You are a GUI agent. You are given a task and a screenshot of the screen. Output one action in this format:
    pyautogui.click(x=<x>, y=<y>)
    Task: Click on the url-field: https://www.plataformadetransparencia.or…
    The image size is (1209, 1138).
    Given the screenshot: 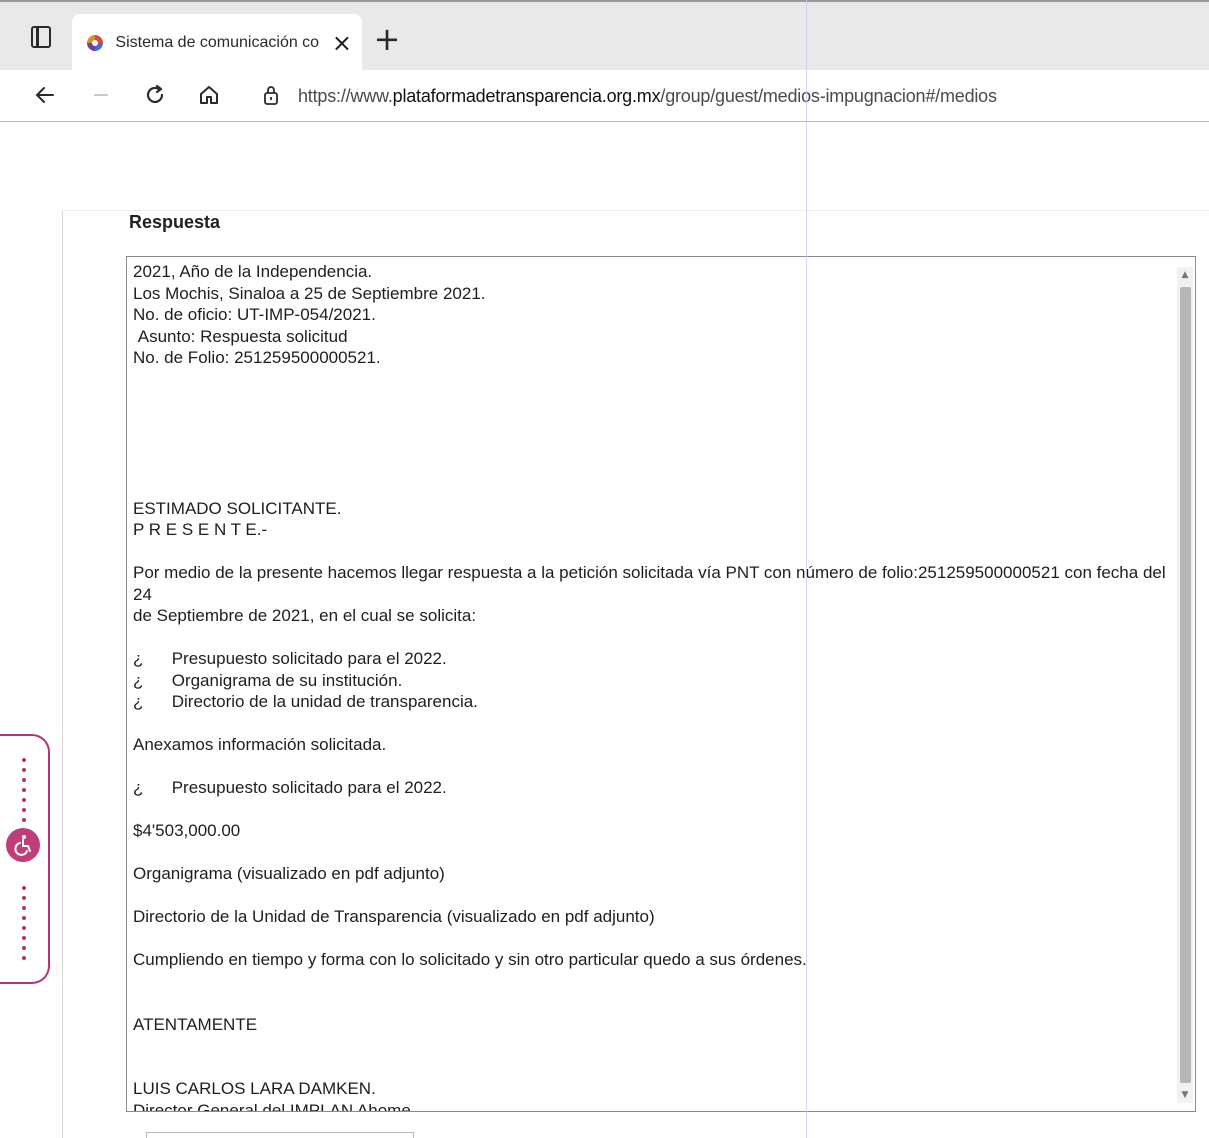 What is the action you would take?
    pyautogui.click(x=647, y=96)
    